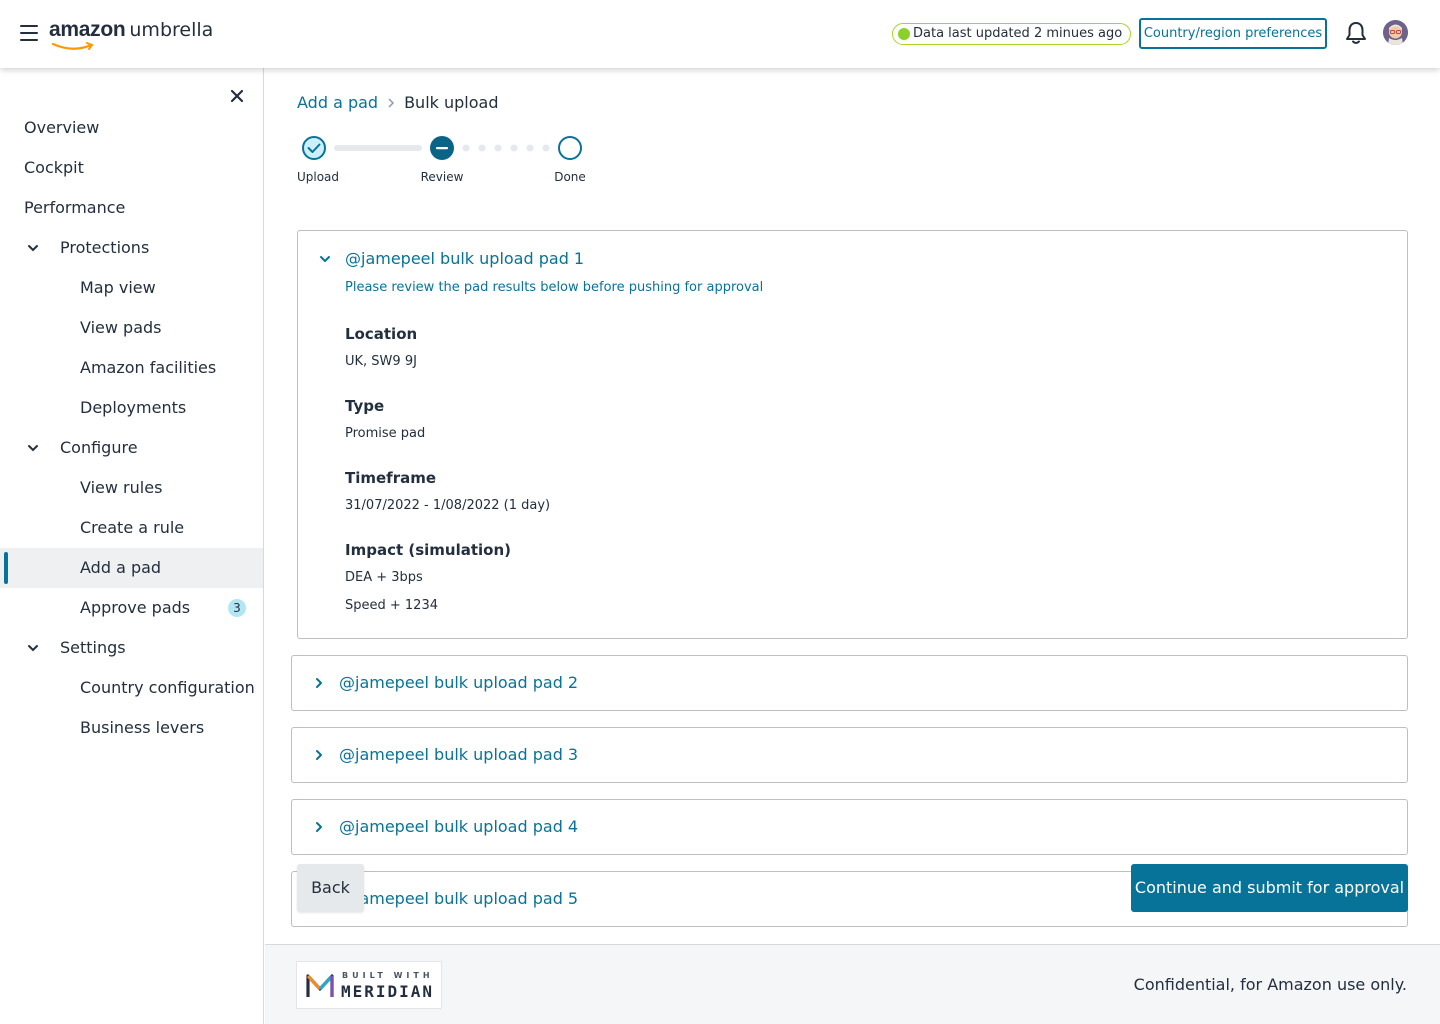  What do you see at coordinates (131, 128) in the screenshot?
I see `sidebar-item-overview: Overview` at bounding box center [131, 128].